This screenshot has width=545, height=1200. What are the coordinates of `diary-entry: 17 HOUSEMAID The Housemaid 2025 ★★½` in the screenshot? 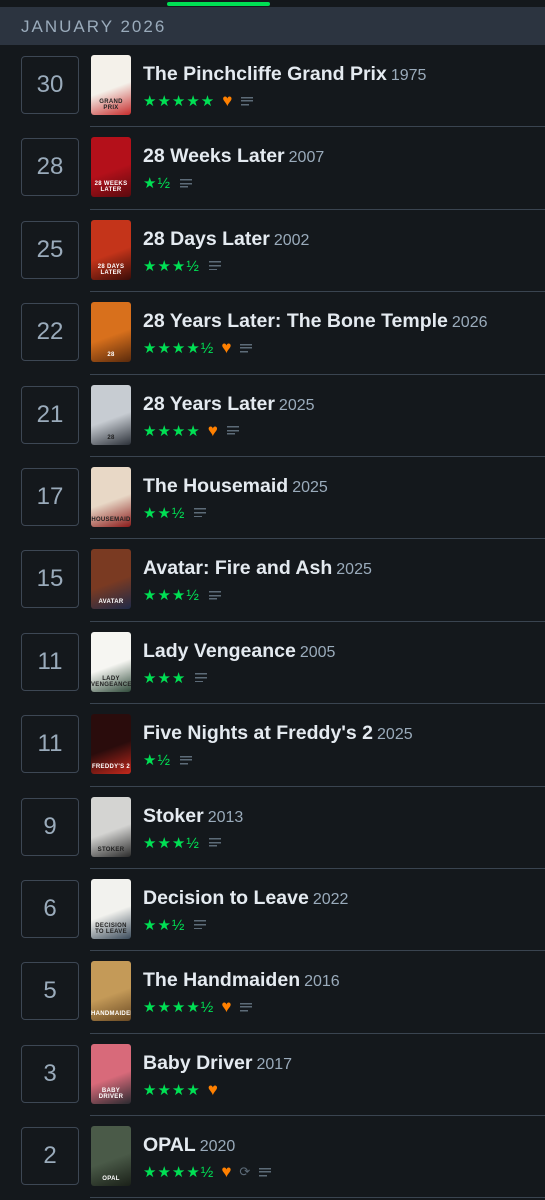 It's located at (272, 498).